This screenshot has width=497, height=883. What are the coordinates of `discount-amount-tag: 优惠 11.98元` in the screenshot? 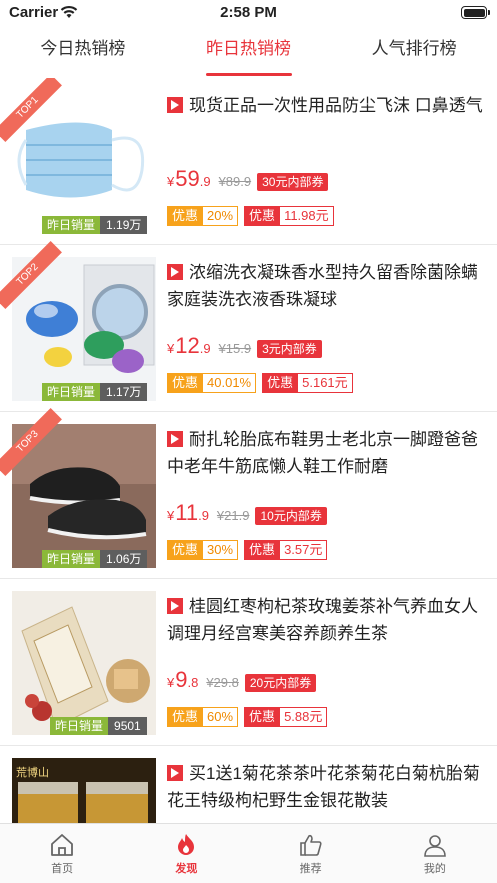 It's located at (289, 216).